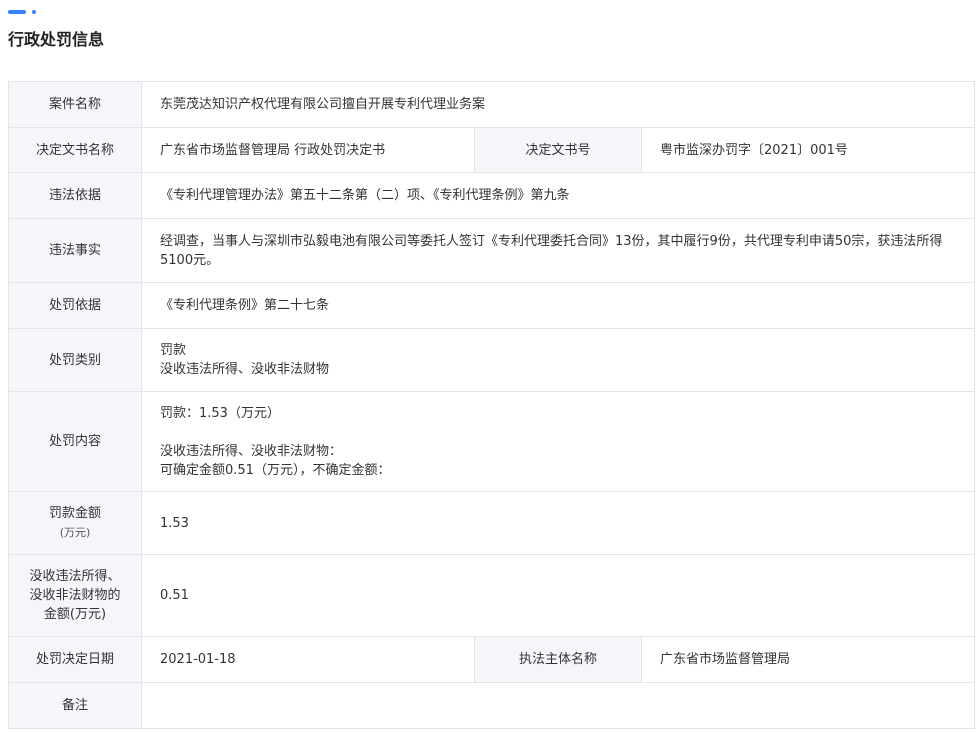  Describe the element at coordinates (75, 441) in the screenshot. I see `penalty-content-label: 处罚内容` at that location.